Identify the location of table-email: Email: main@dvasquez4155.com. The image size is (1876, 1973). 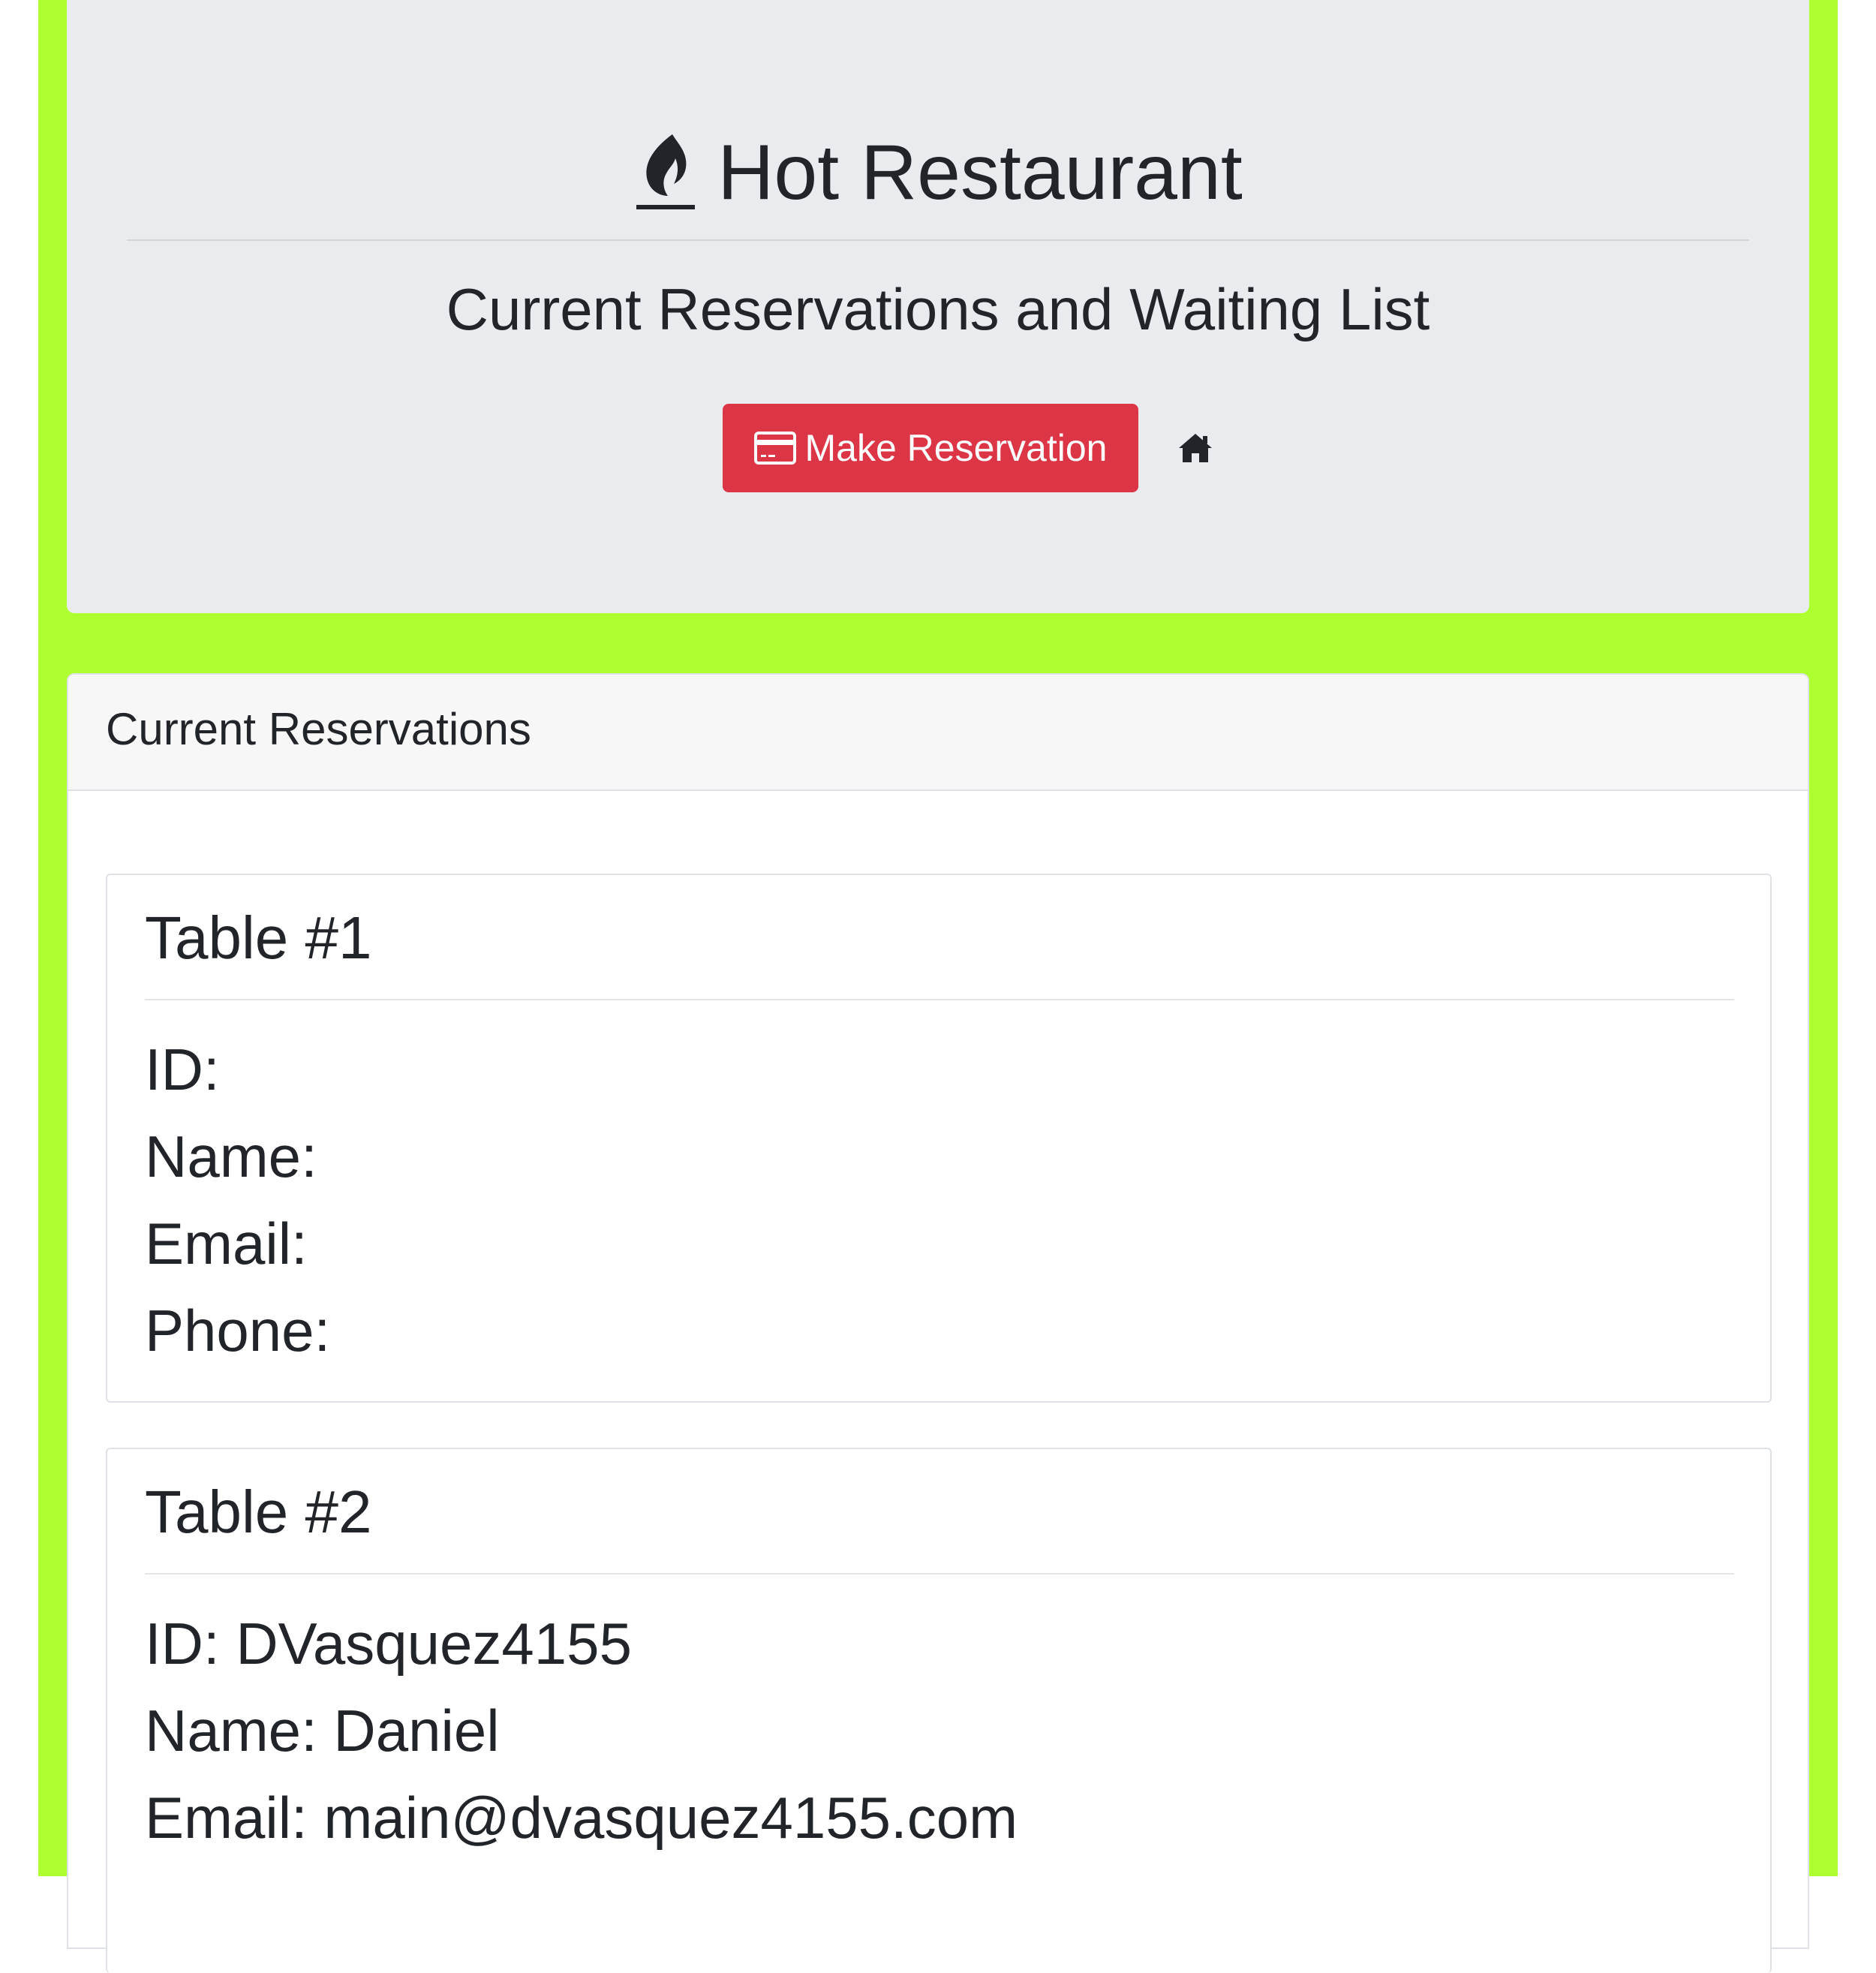
(581, 1818).